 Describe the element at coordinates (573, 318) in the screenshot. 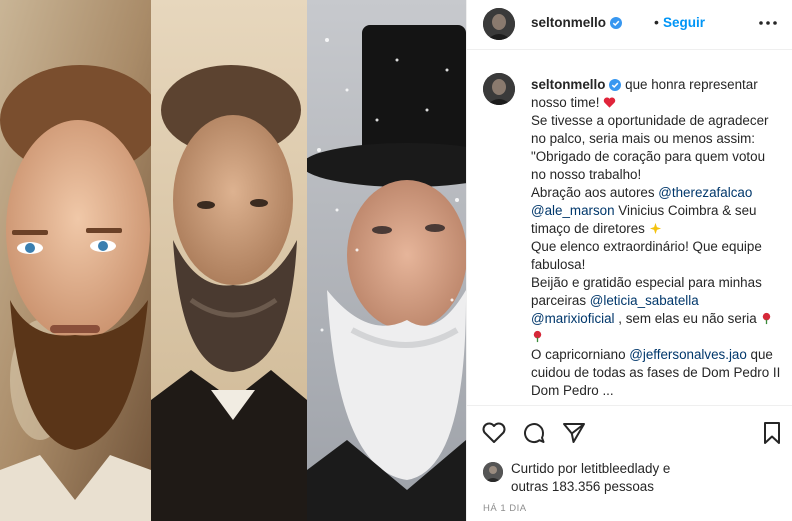

I see `mention-link: @marixioficial` at that location.